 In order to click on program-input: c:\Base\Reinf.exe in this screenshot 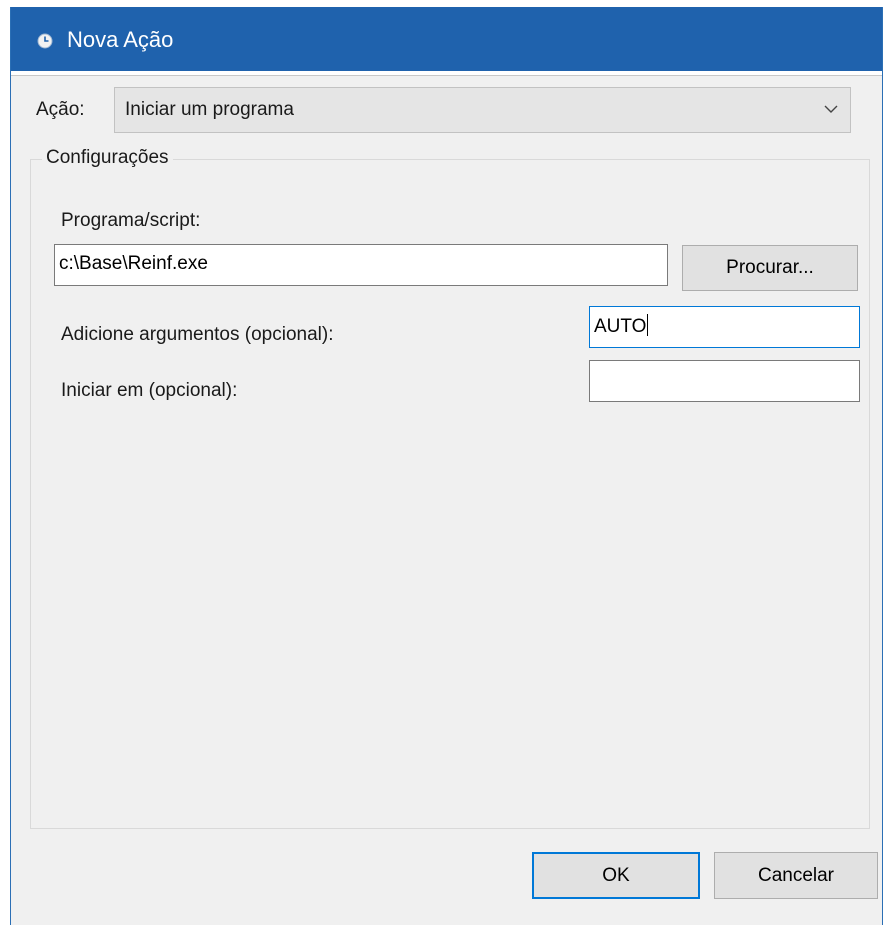, I will do `click(361, 265)`.